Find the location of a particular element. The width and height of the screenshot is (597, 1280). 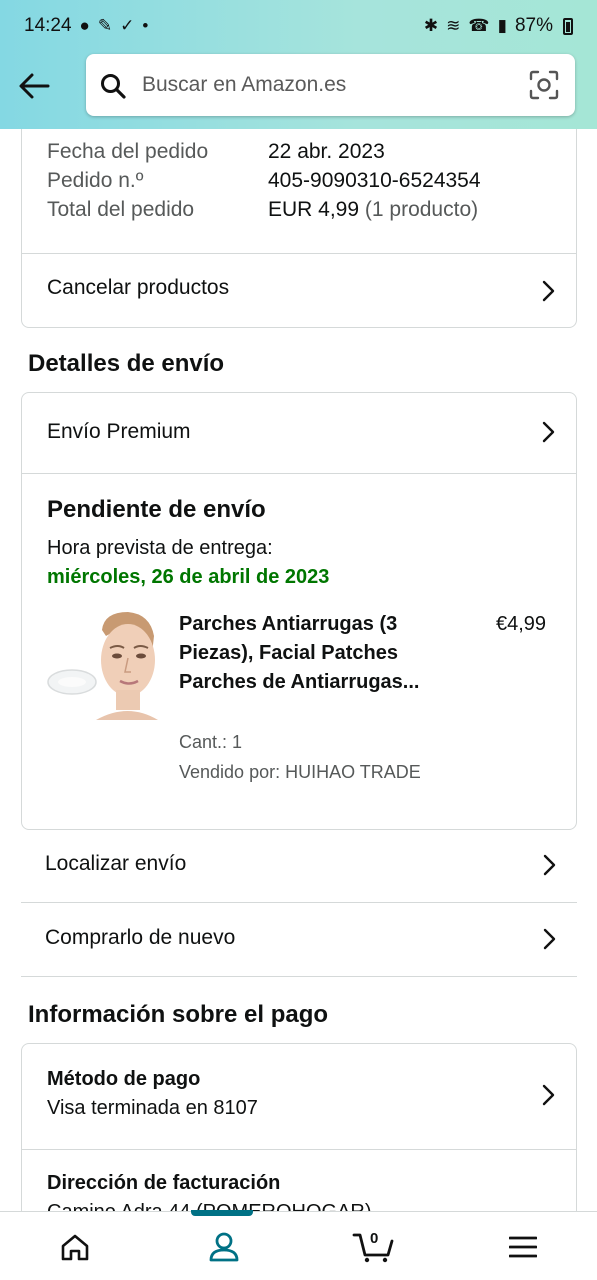

nav-cart: 0 is located at coordinates (372, 1246).